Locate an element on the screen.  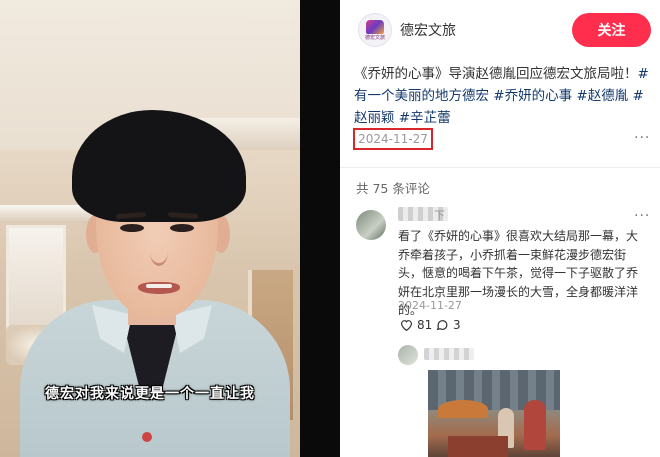
section-divider is located at coordinates (500, 167).